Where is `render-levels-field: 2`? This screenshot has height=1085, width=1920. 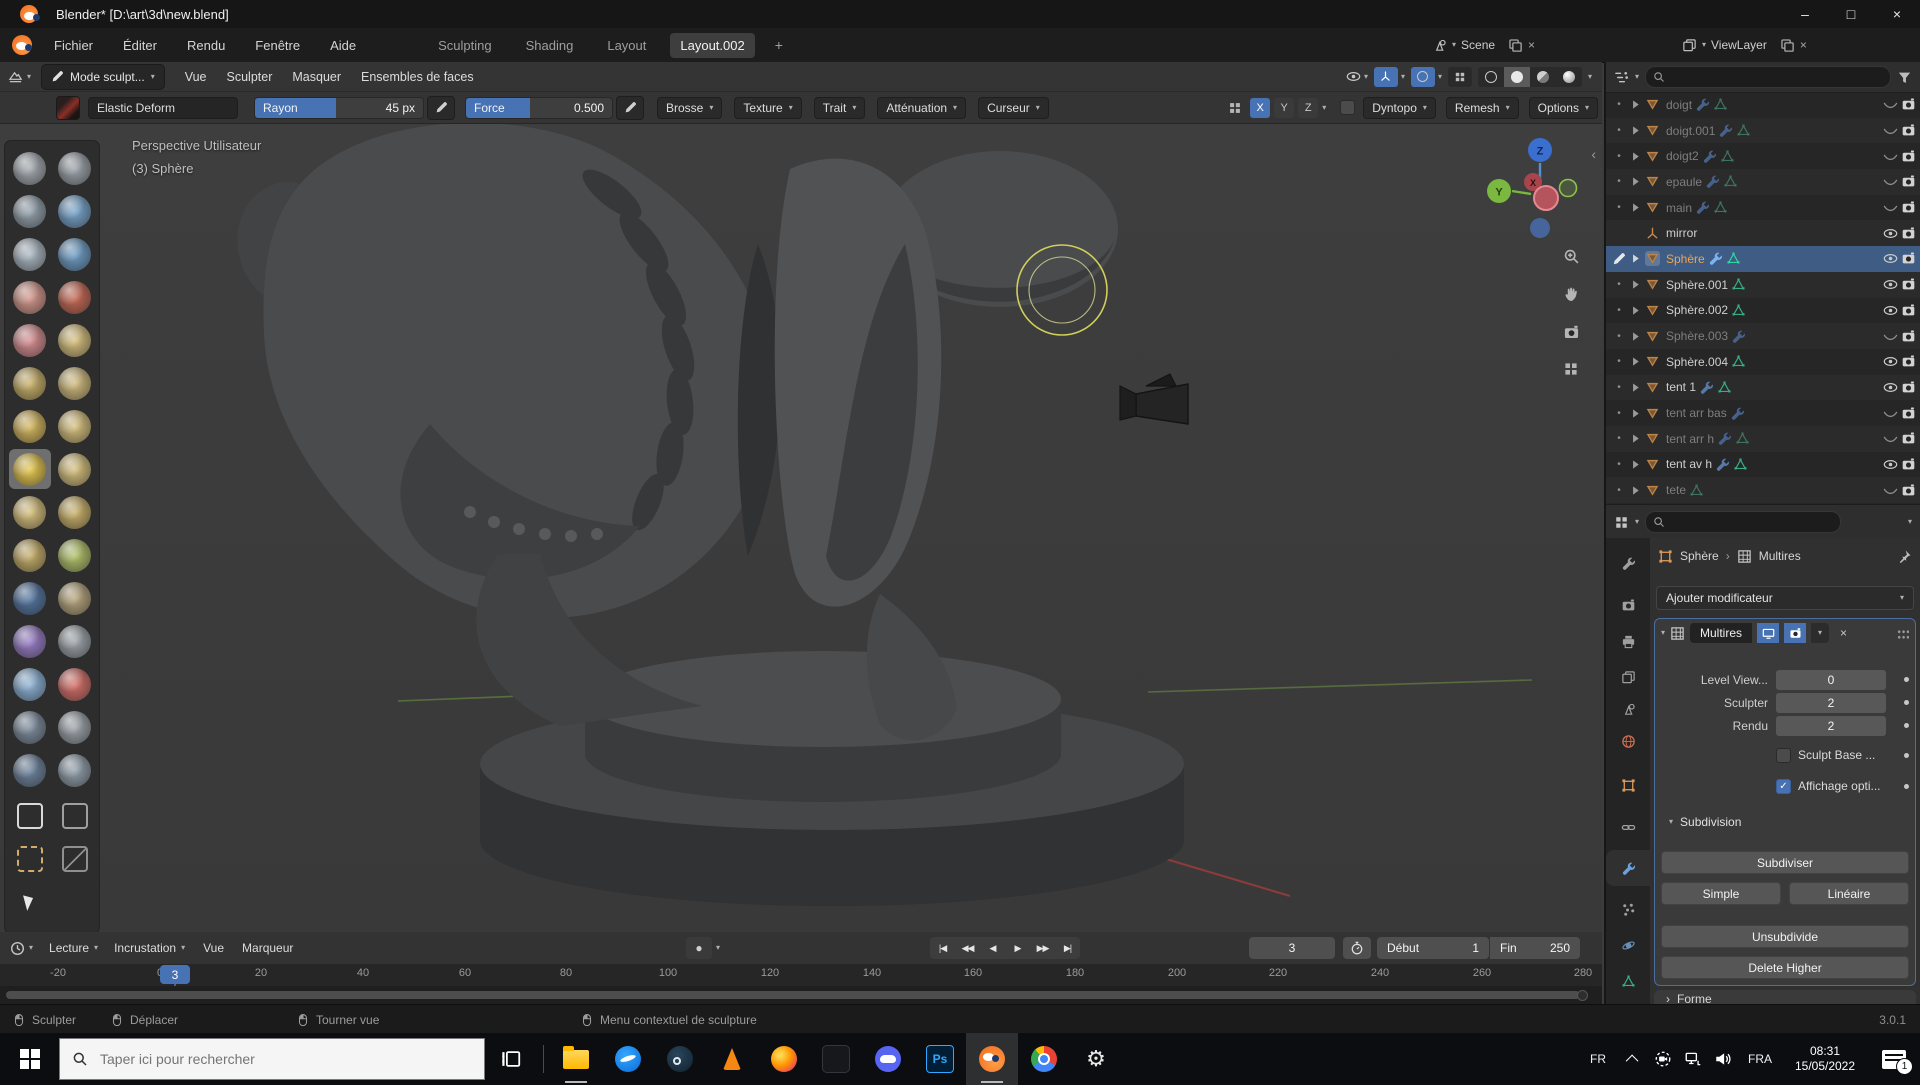
render-levels-field: 2 is located at coordinates (1831, 725).